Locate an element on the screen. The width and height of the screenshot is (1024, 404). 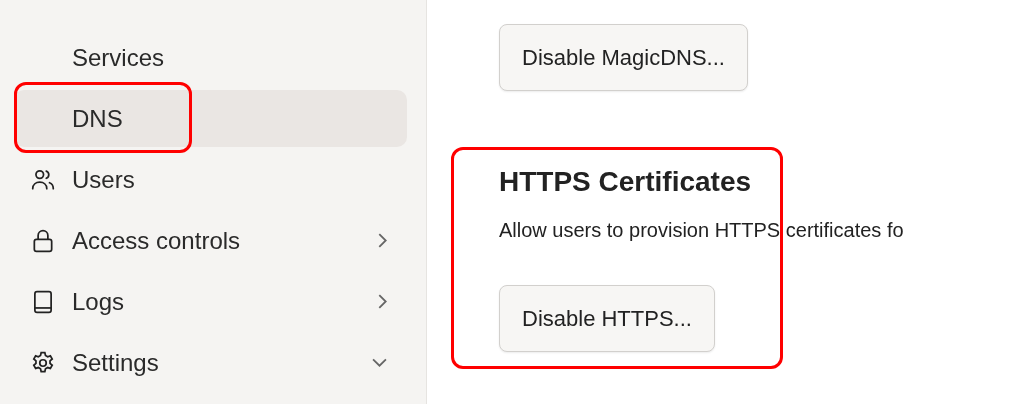
section-description: Allow users to provision HTTPS certificates fo is located at coordinates (702, 230).